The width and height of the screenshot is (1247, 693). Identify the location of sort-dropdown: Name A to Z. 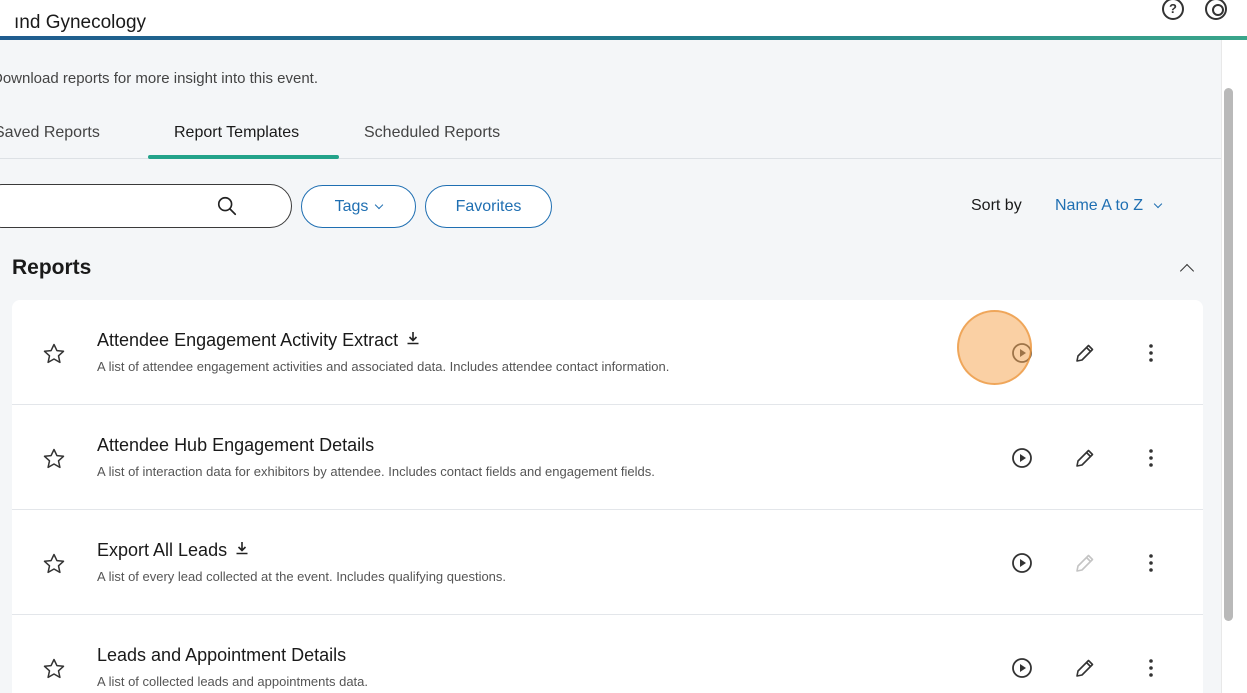
(1109, 206).